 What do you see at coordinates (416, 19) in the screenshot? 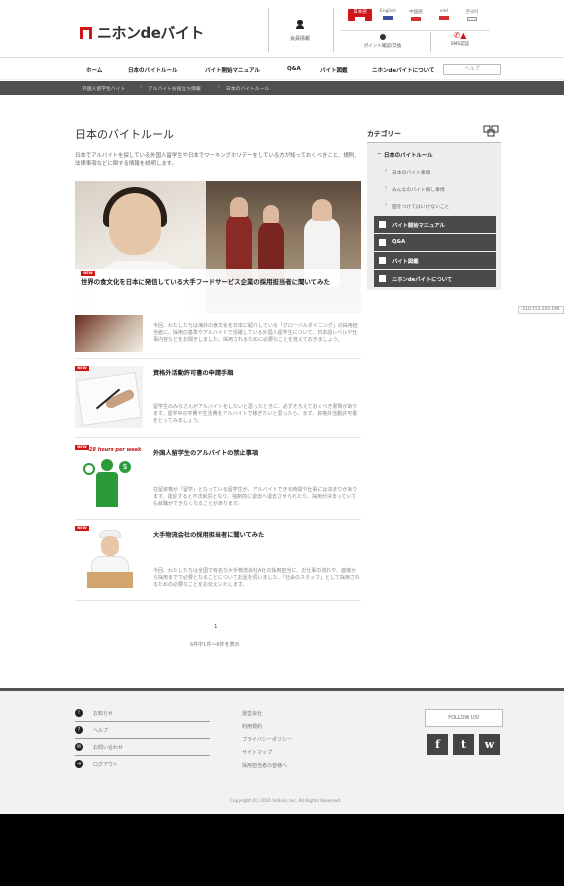
I see `flag-china-icon` at bounding box center [416, 19].